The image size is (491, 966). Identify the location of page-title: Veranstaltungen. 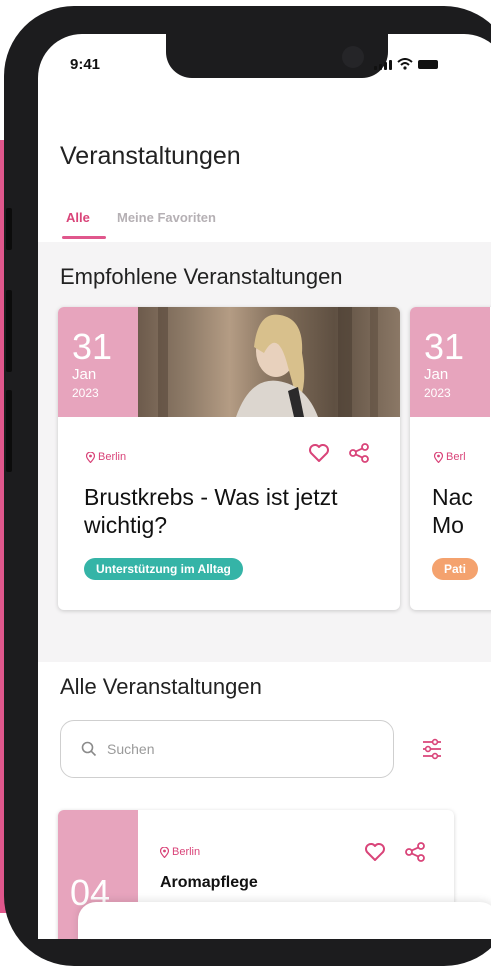
(150, 156).